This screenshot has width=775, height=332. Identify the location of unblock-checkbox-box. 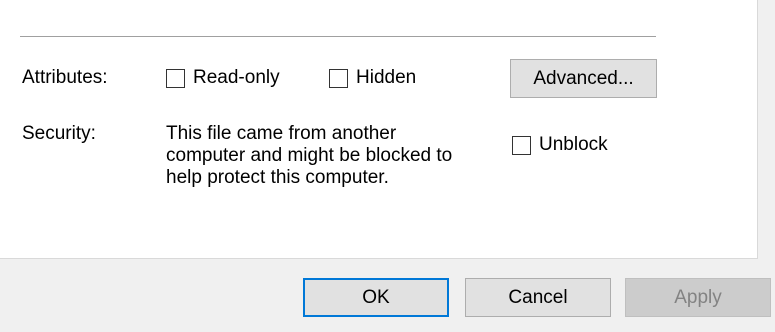
(521, 145).